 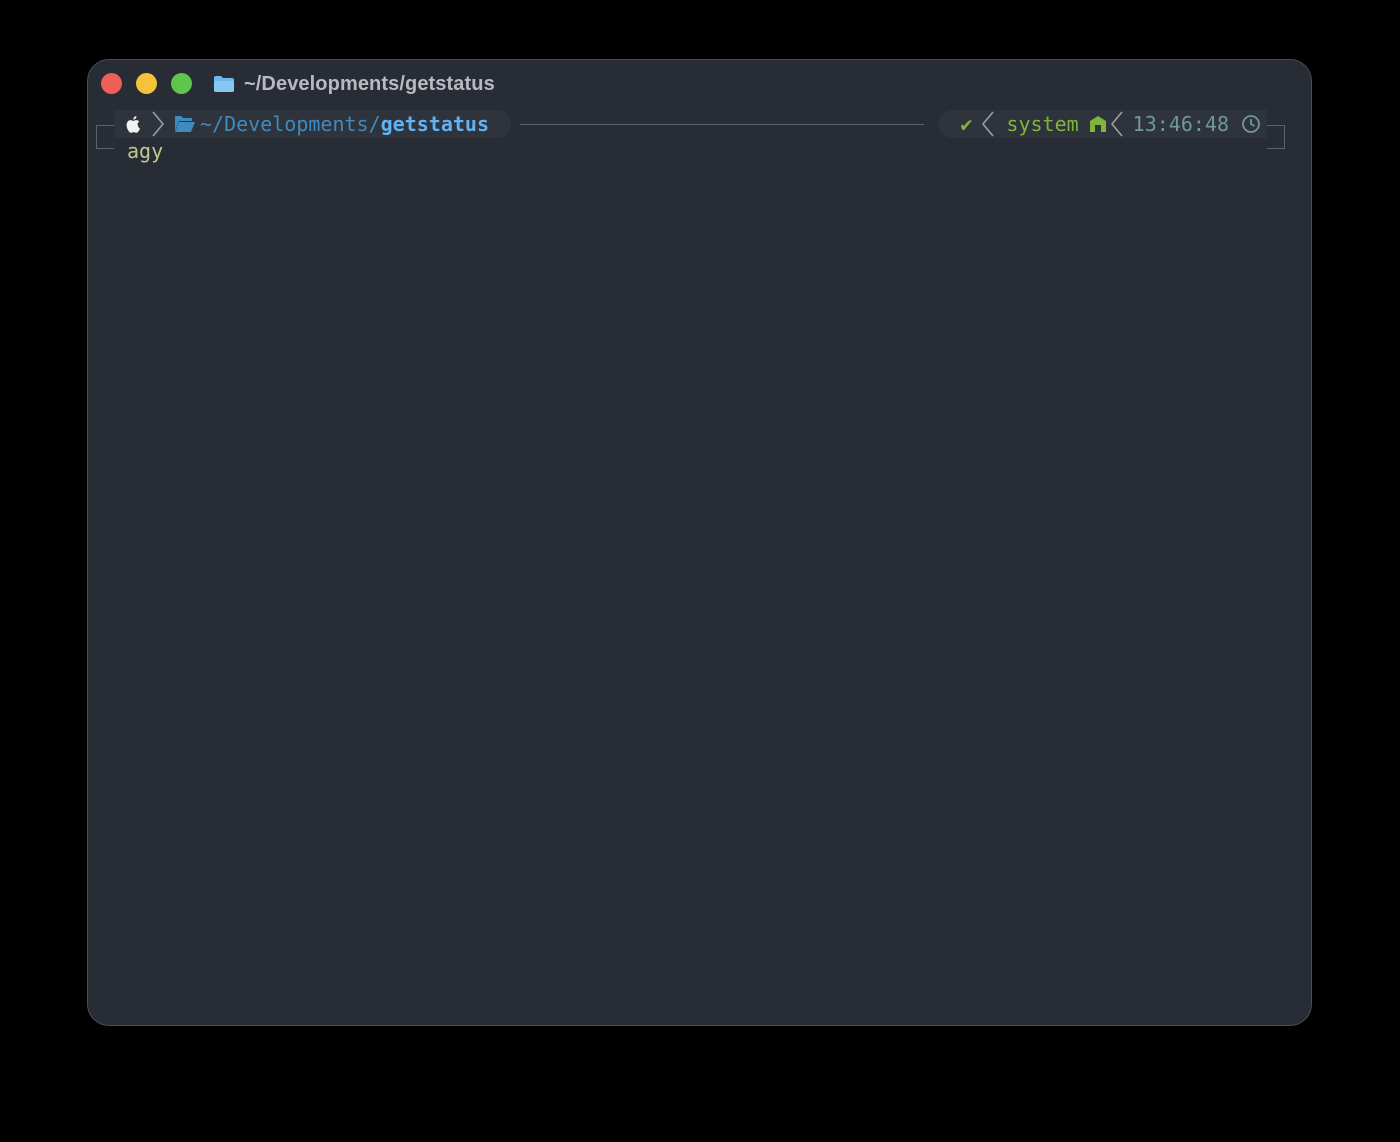 What do you see at coordinates (1251, 124) in the screenshot?
I see `clock-icon` at bounding box center [1251, 124].